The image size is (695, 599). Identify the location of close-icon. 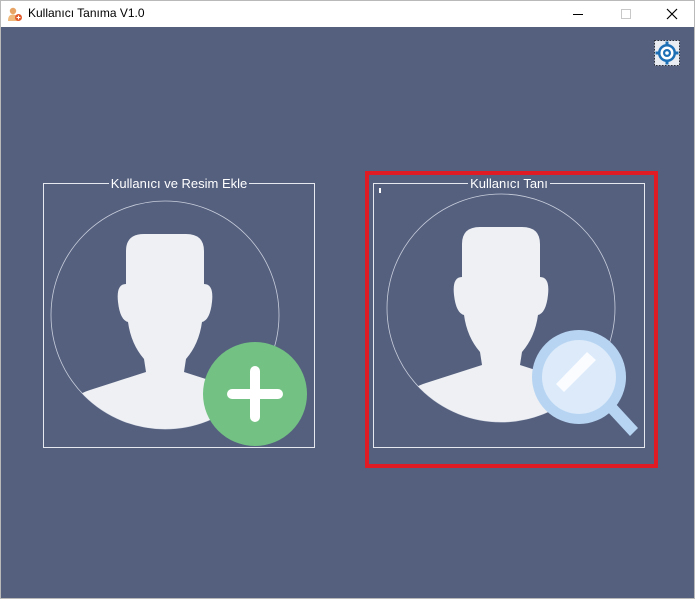
(672, 14).